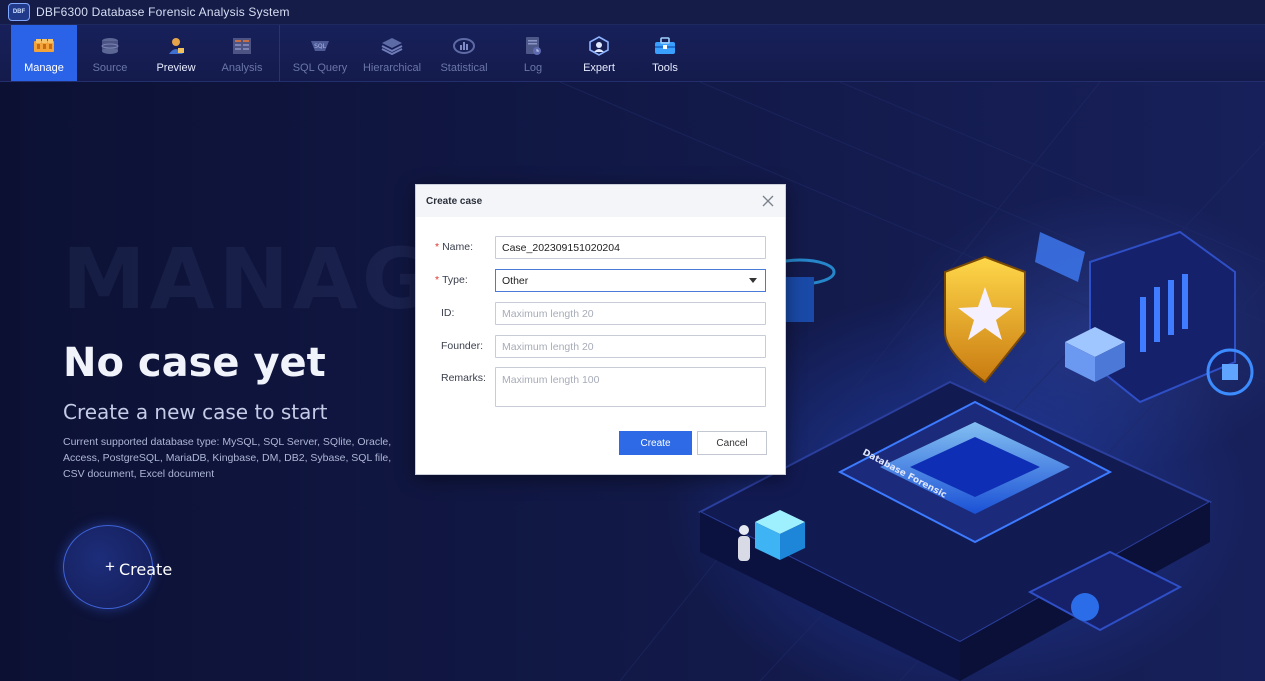  I want to click on toolbar-preview-label: Preview, so click(176, 68).